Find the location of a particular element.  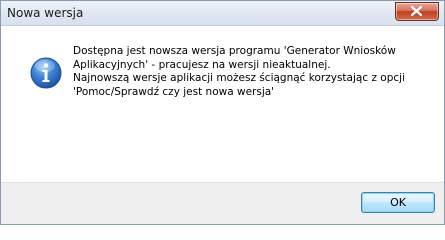

close-button is located at coordinates (417, 11).